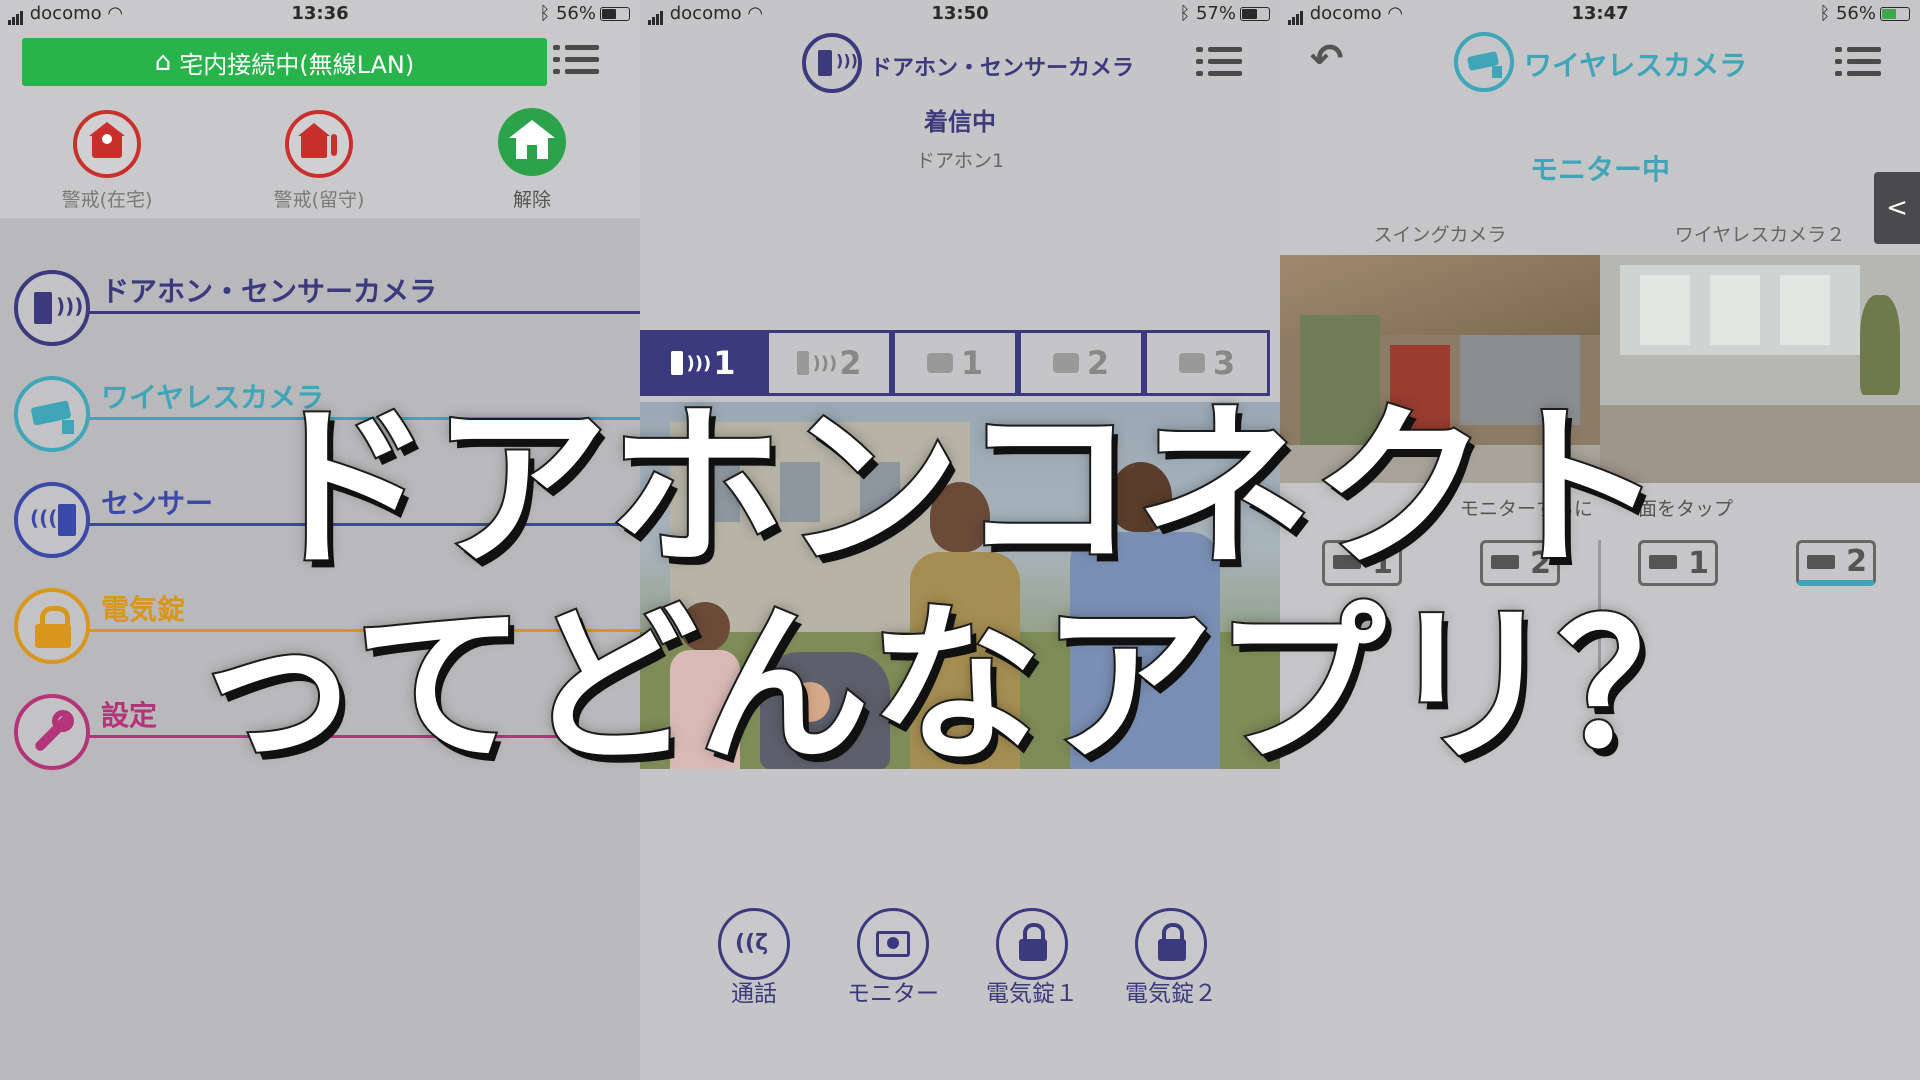 Image resolution: width=1920 pixels, height=1080 pixels. What do you see at coordinates (531, 200) in the screenshot?
I see `mode-label: 解除` at bounding box center [531, 200].